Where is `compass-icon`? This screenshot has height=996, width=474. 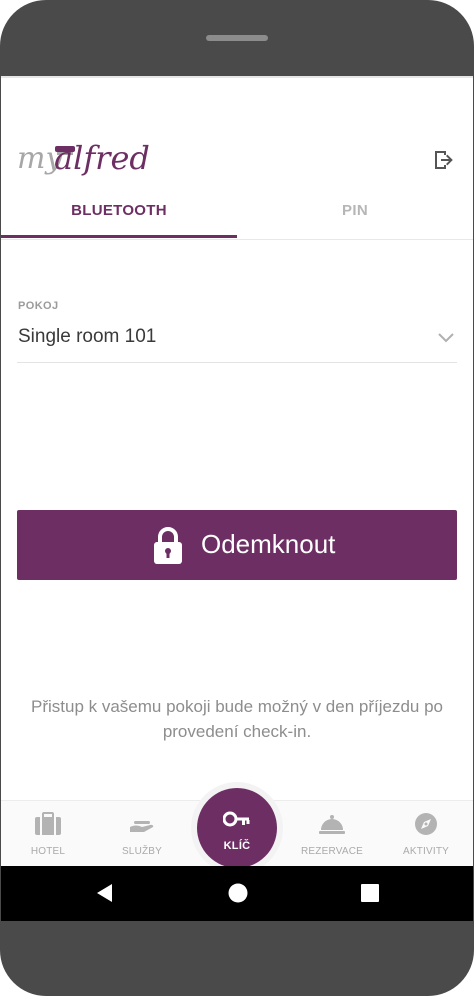 compass-icon is located at coordinates (426, 824).